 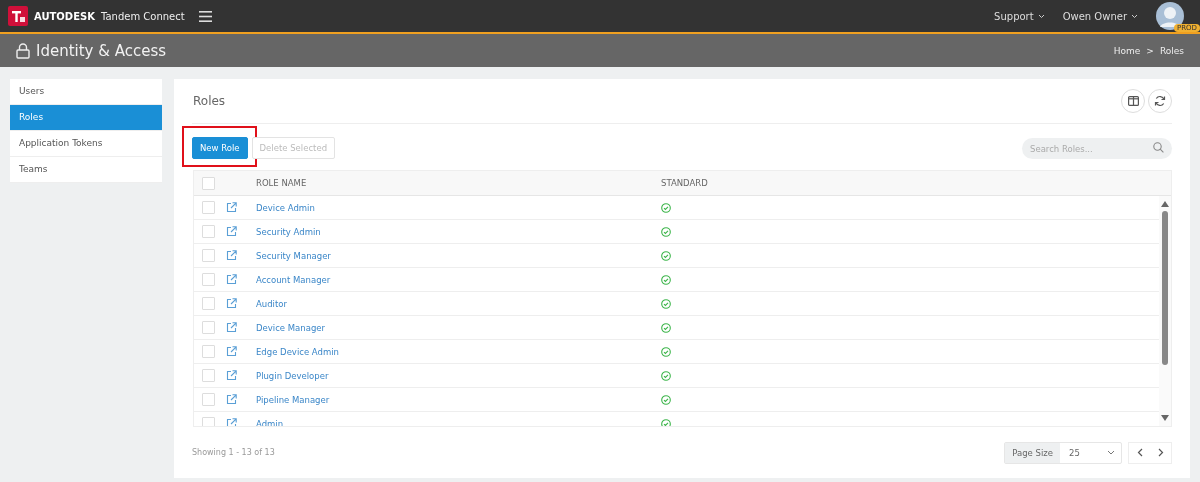 I want to click on role-link: Security Admin, so click(x=458, y=231).